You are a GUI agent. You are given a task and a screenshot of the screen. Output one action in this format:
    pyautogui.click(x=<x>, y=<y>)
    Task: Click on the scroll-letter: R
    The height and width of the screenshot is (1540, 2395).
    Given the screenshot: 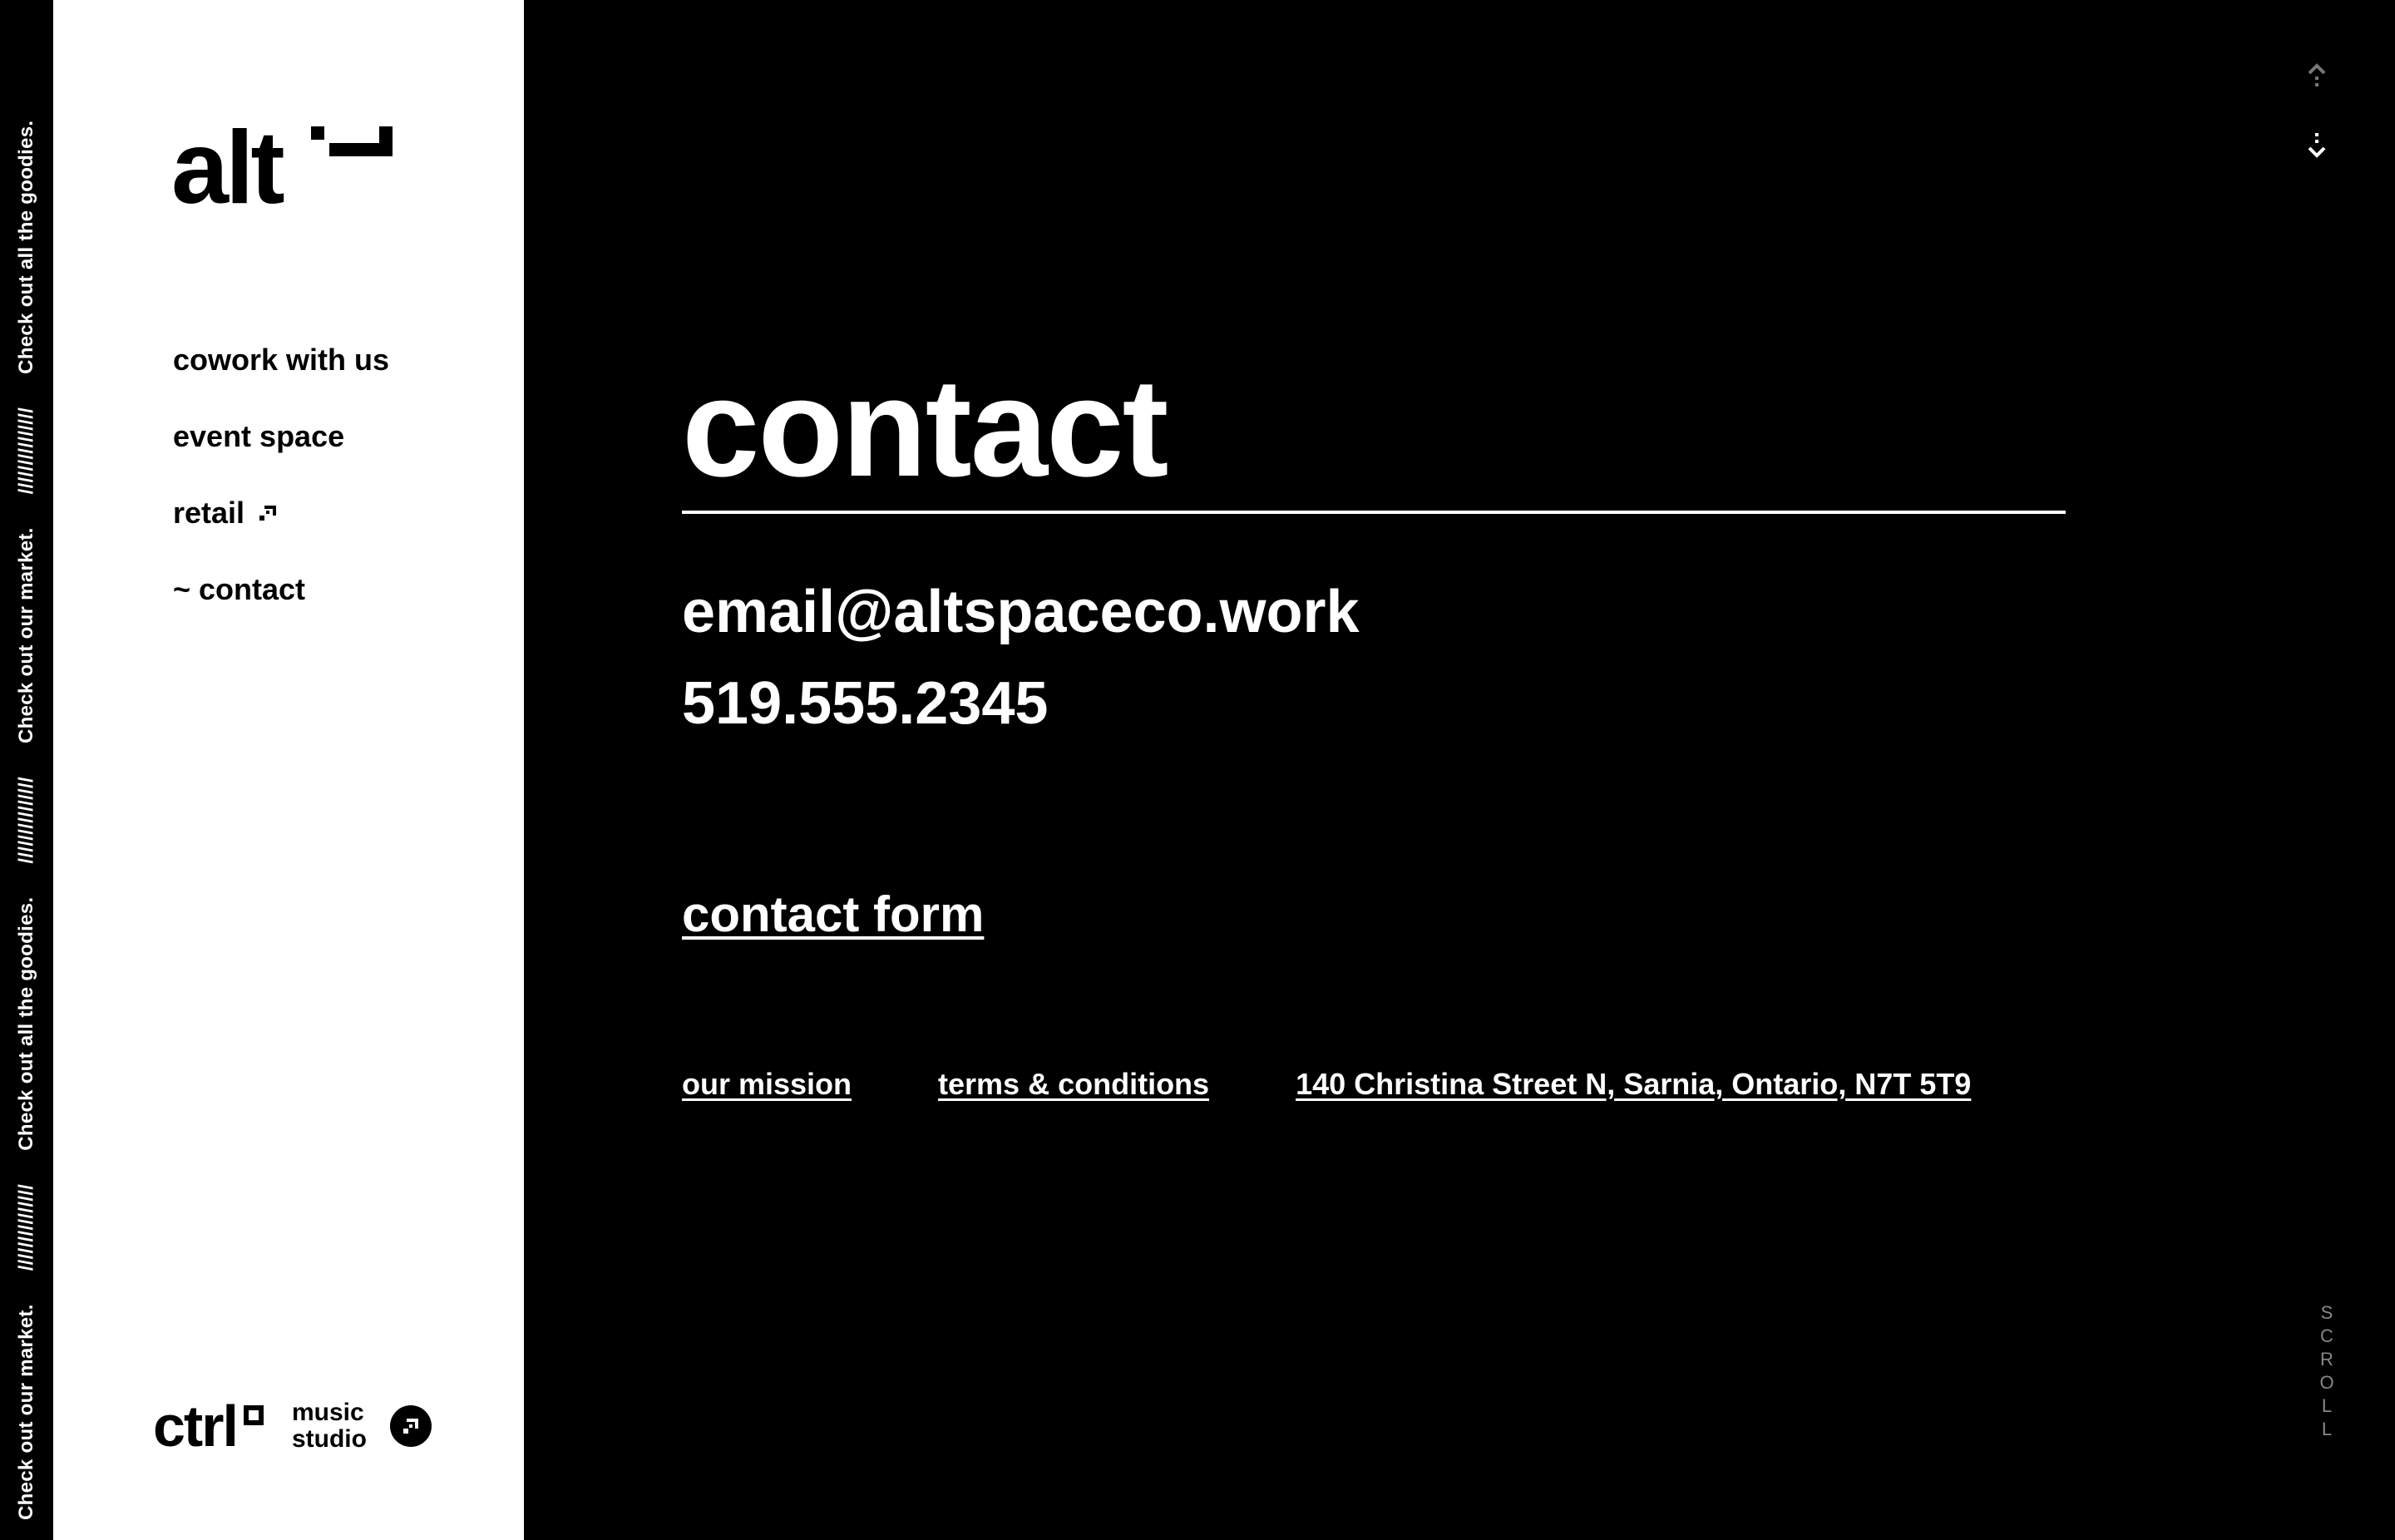 What is the action you would take?
    pyautogui.click(x=2326, y=1359)
    